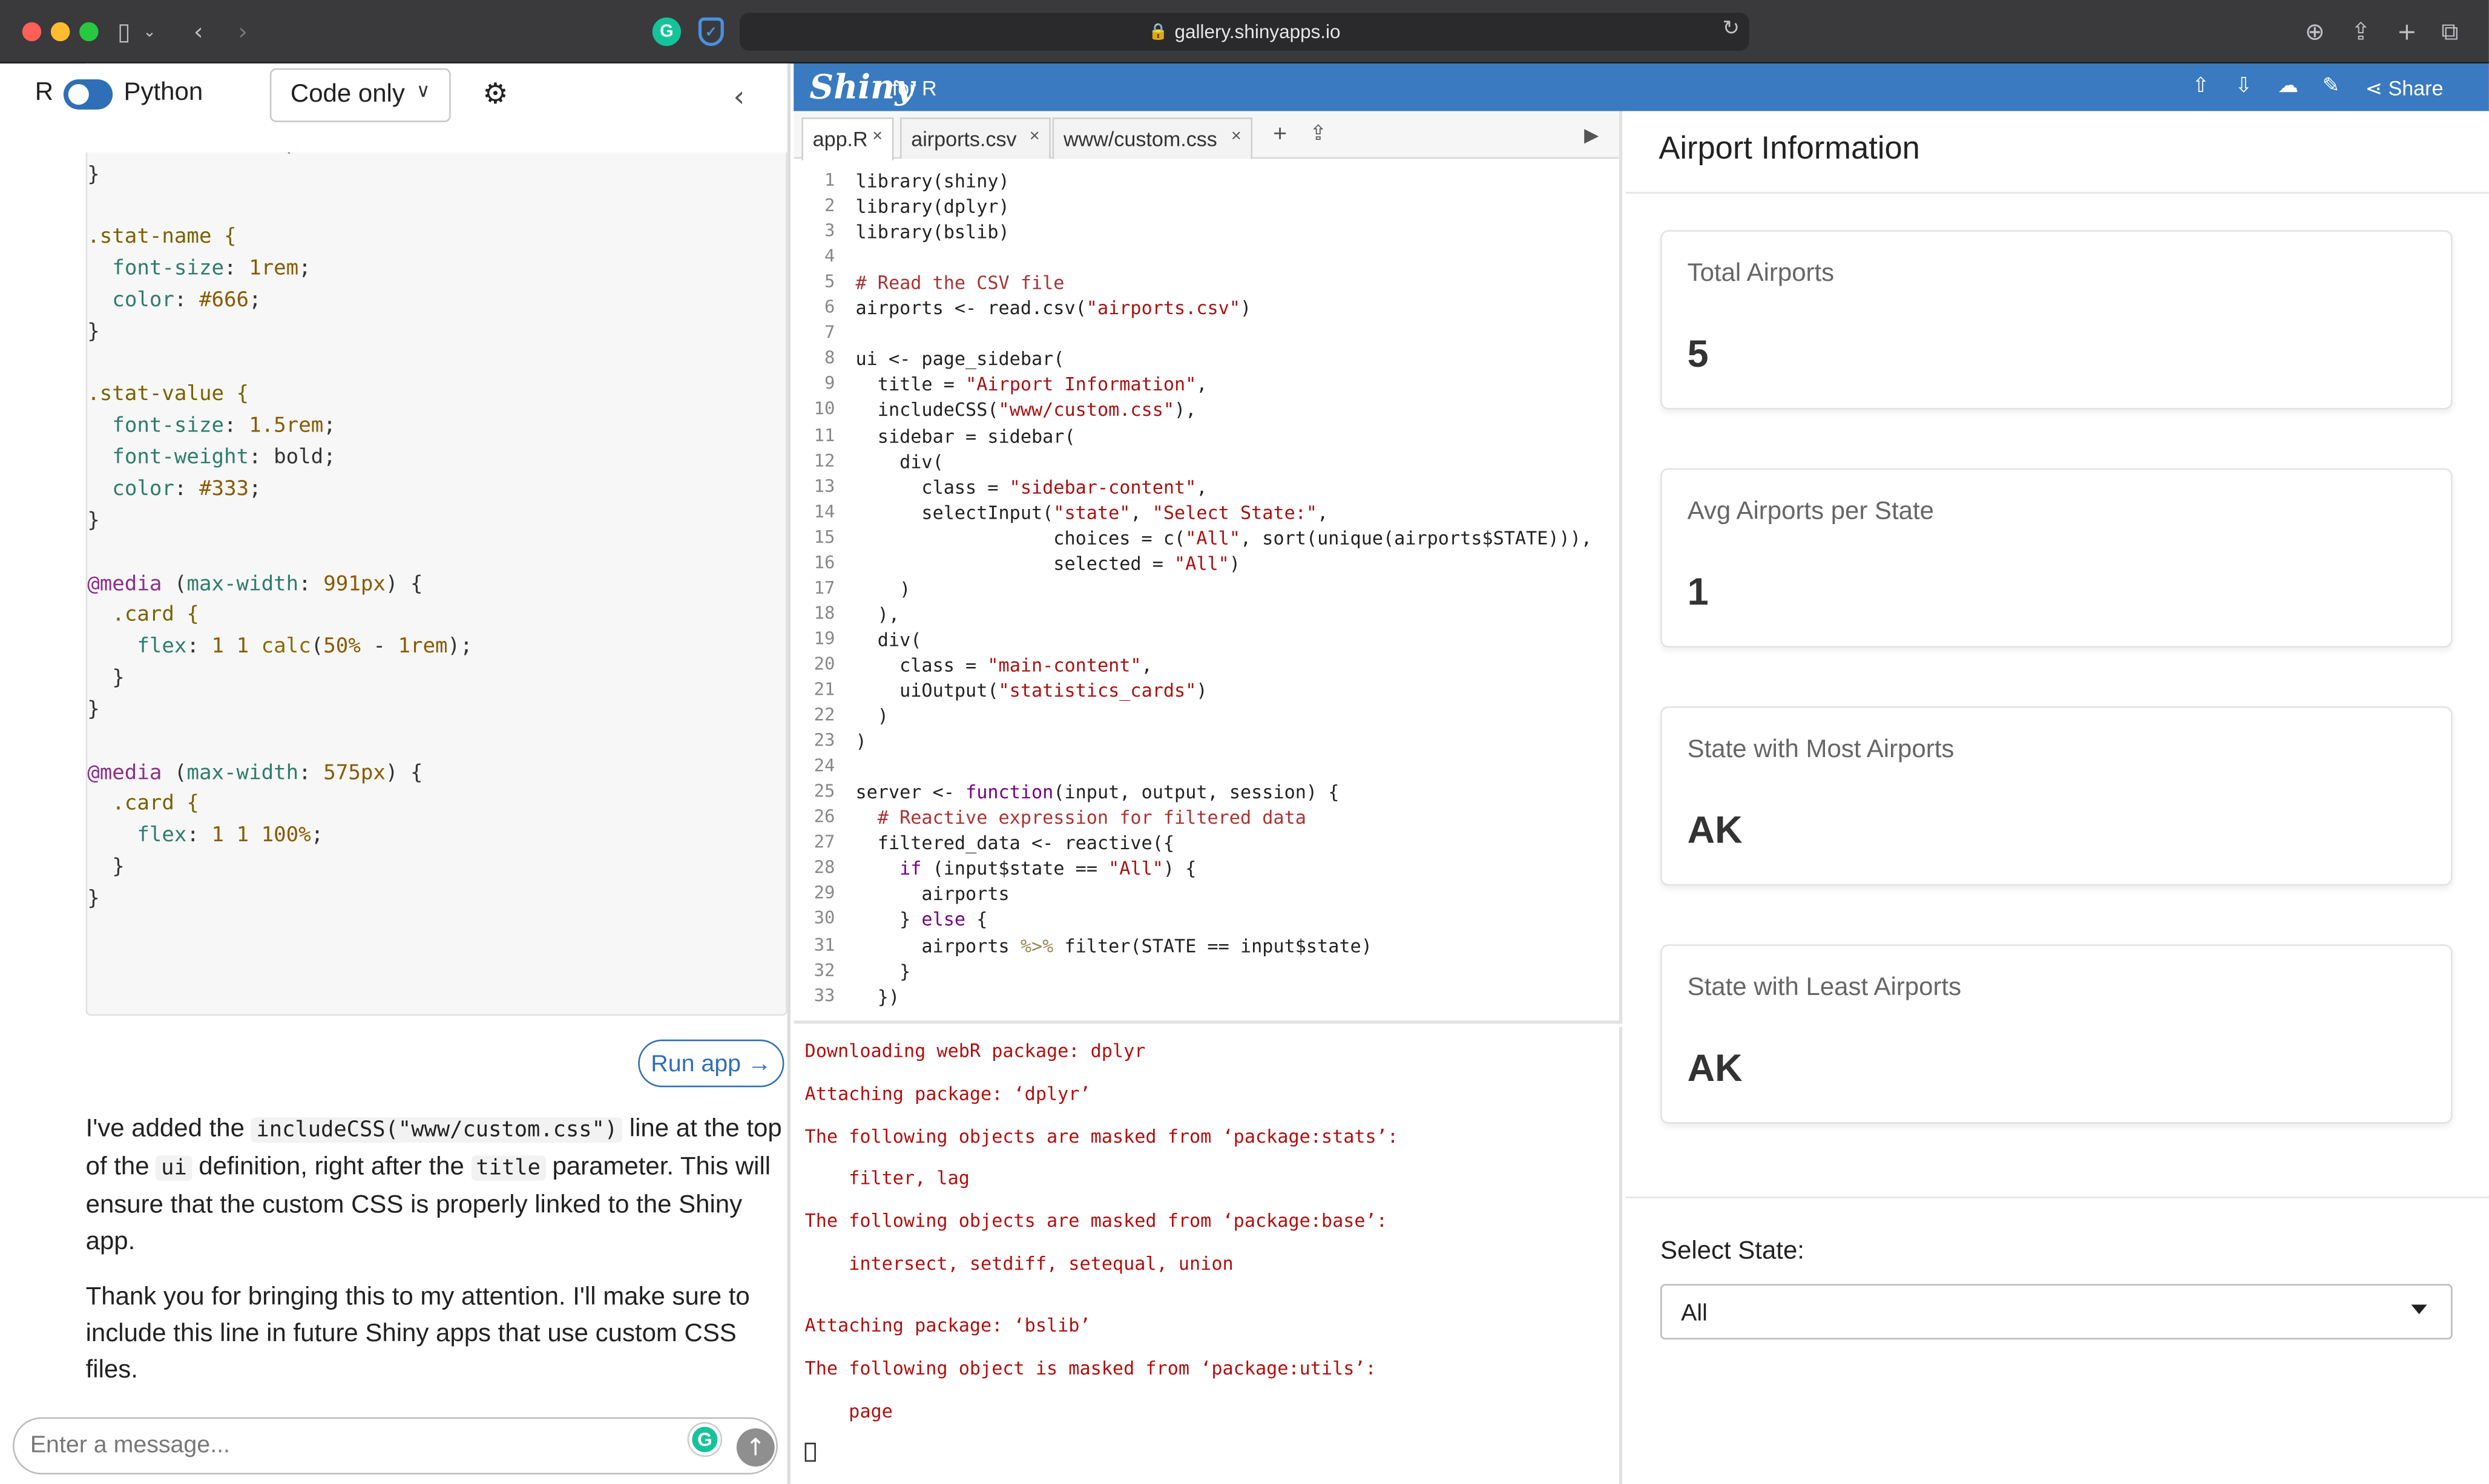 Image resolution: width=2489 pixels, height=1484 pixels. Describe the element at coordinates (927, 691) in the screenshot. I see `code-token: uiOutput(` at that location.